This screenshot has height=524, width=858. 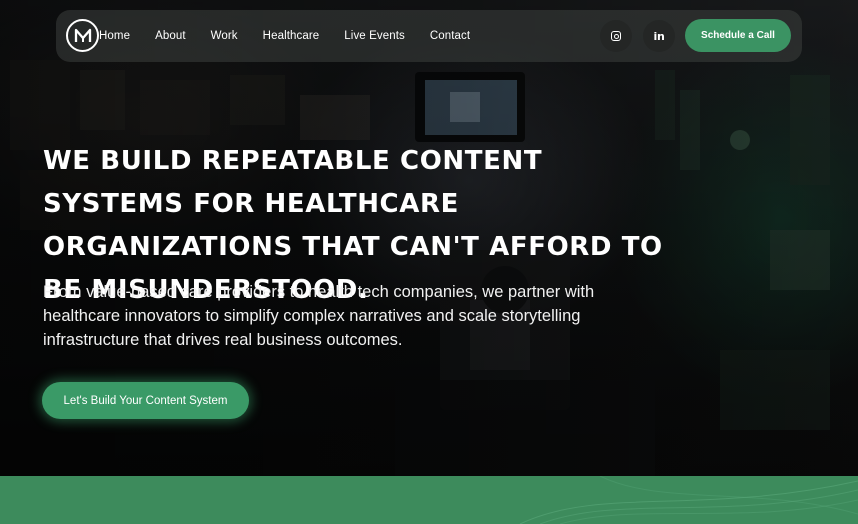 What do you see at coordinates (145, 400) in the screenshot?
I see `build-content-system-button: Let's Build Your Content System` at bounding box center [145, 400].